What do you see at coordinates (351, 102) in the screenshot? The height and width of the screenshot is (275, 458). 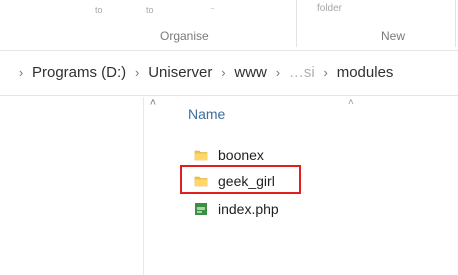 I see `sort-ascending-icon: ˄` at bounding box center [351, 102].